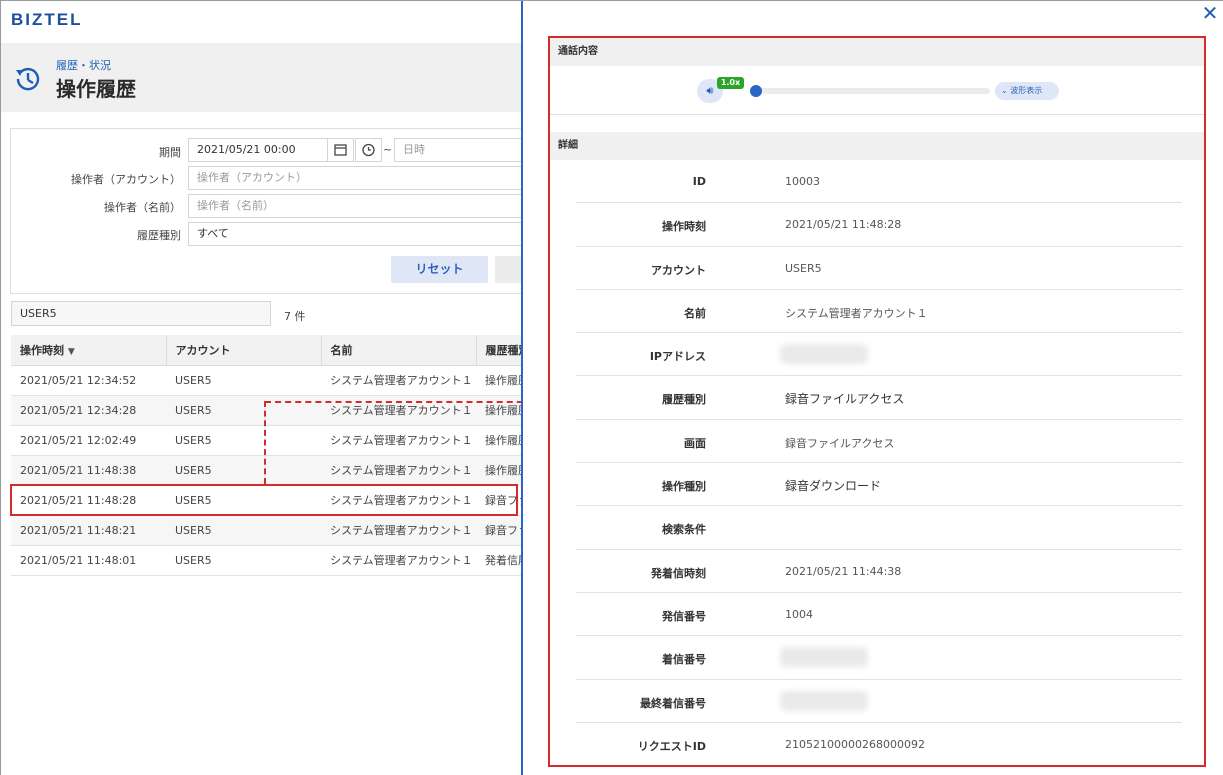 Image resolution: width=1223 pixels, height=775 pixels. Describe the element at coordinates (678, 270) in the screenshot. I see `detail-key: アカウント` at that location.